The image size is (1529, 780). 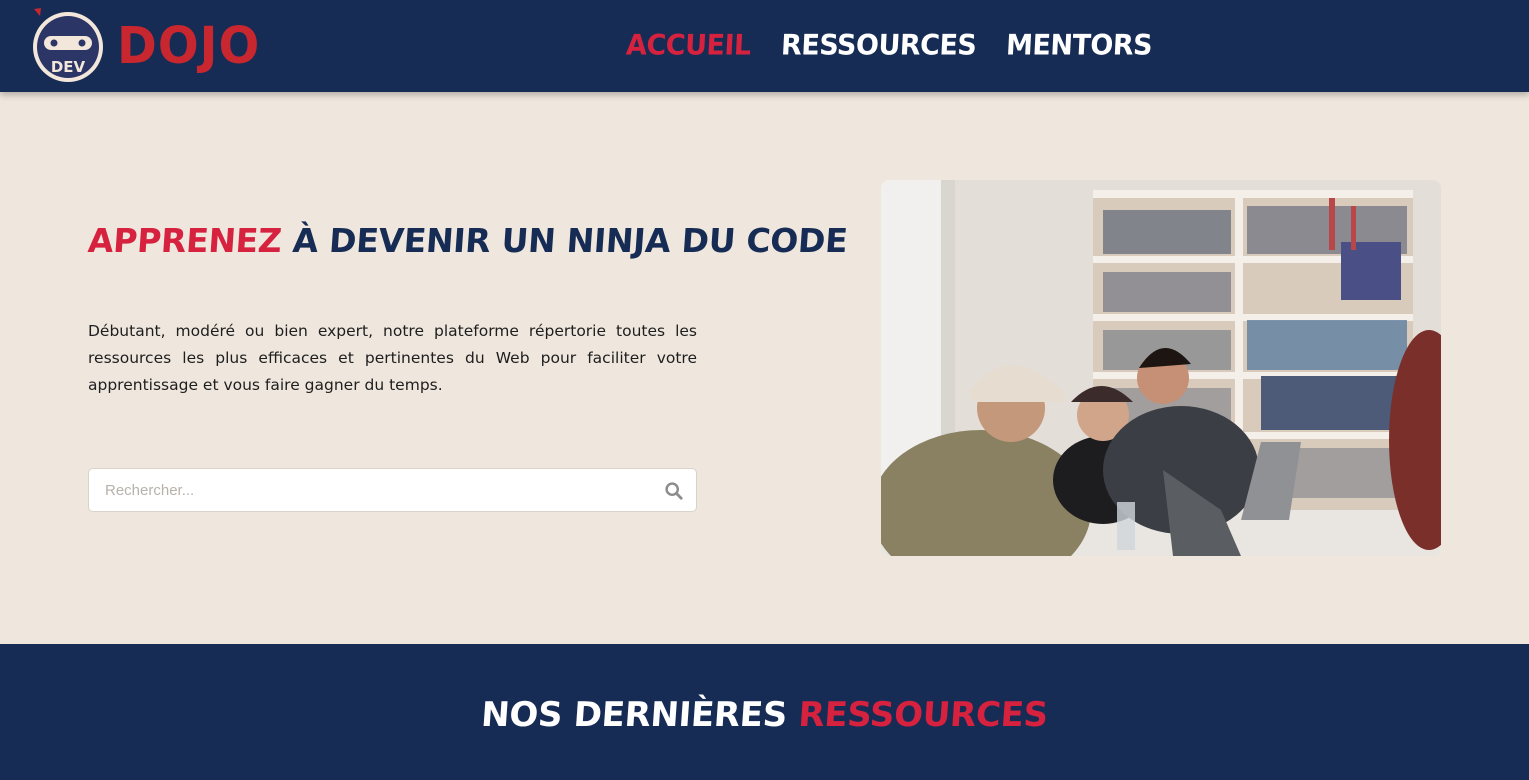 What do you see at coordinates (1079, 46) in the screenshot?
I see `nav-item-mentors: MENTORS` at bounding box center [1079, 46].